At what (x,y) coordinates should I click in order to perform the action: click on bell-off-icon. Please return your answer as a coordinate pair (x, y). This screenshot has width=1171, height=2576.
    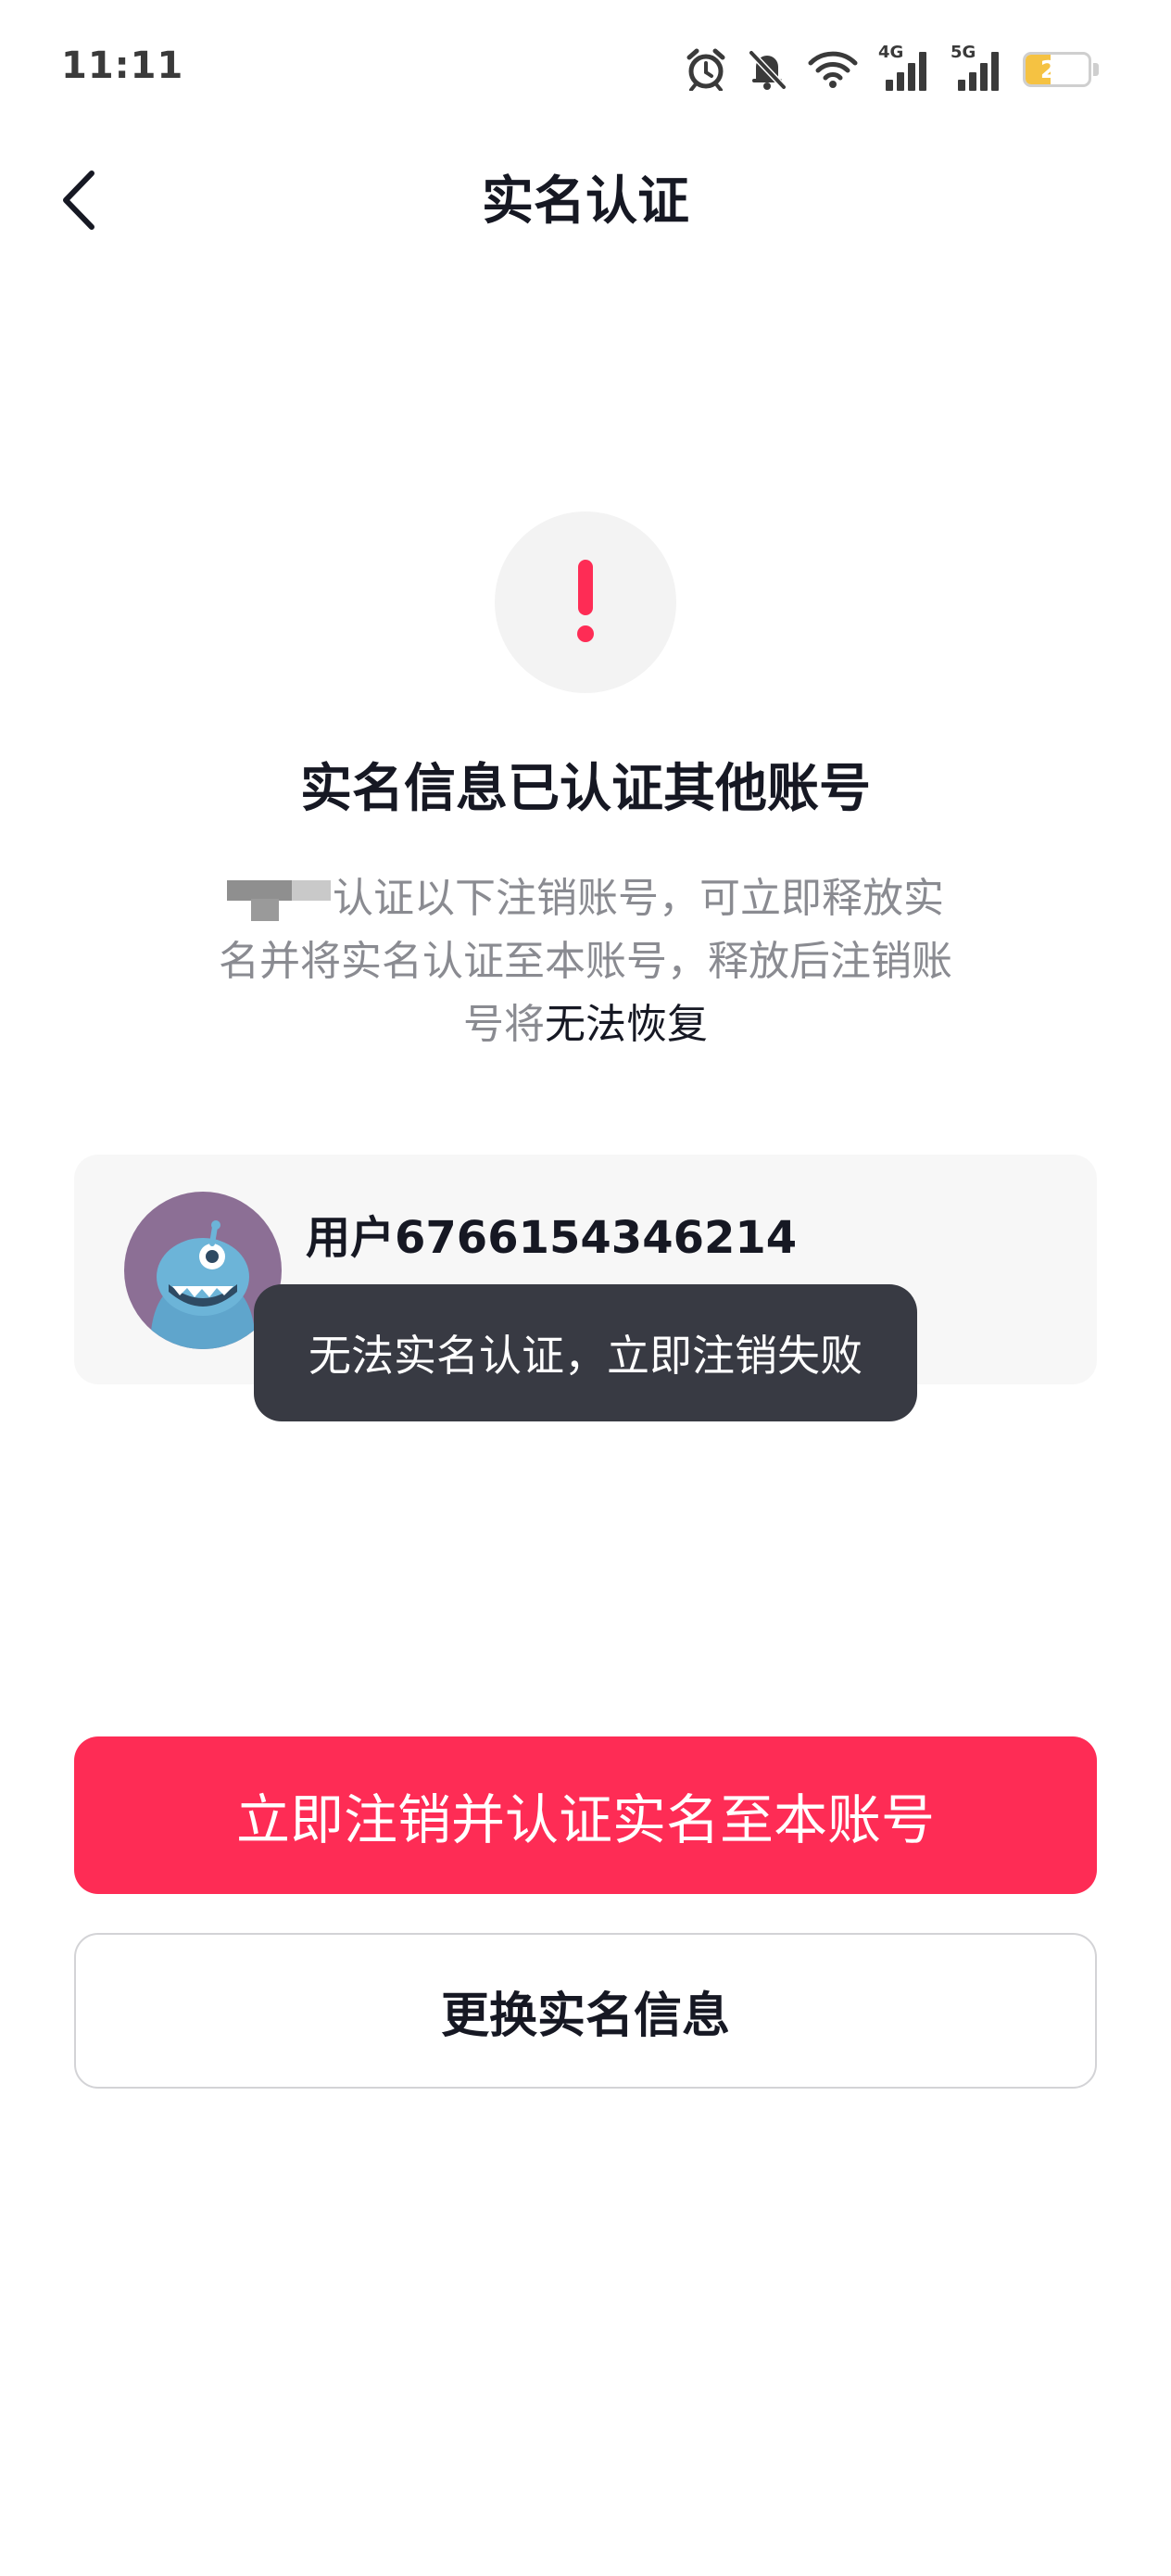
    Looking at the image, I should click on (767, 69).